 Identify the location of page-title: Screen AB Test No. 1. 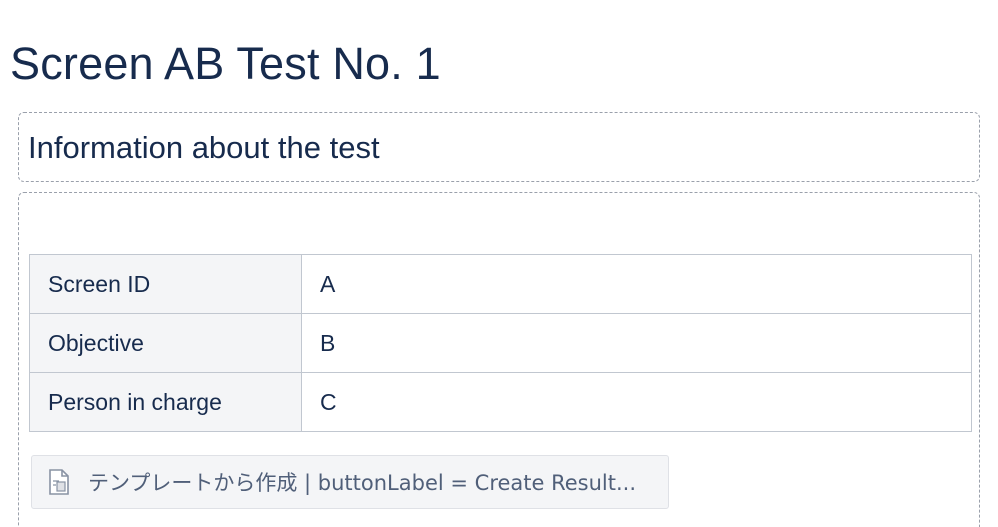
(225, 64).